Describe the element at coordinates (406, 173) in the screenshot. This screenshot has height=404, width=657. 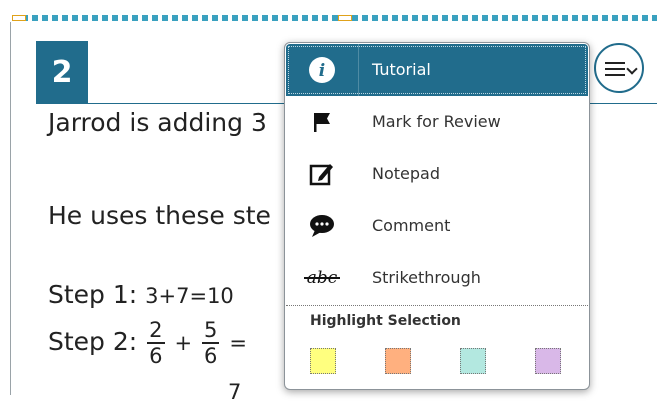
I see `menu-item-label: Notepad` at that location.